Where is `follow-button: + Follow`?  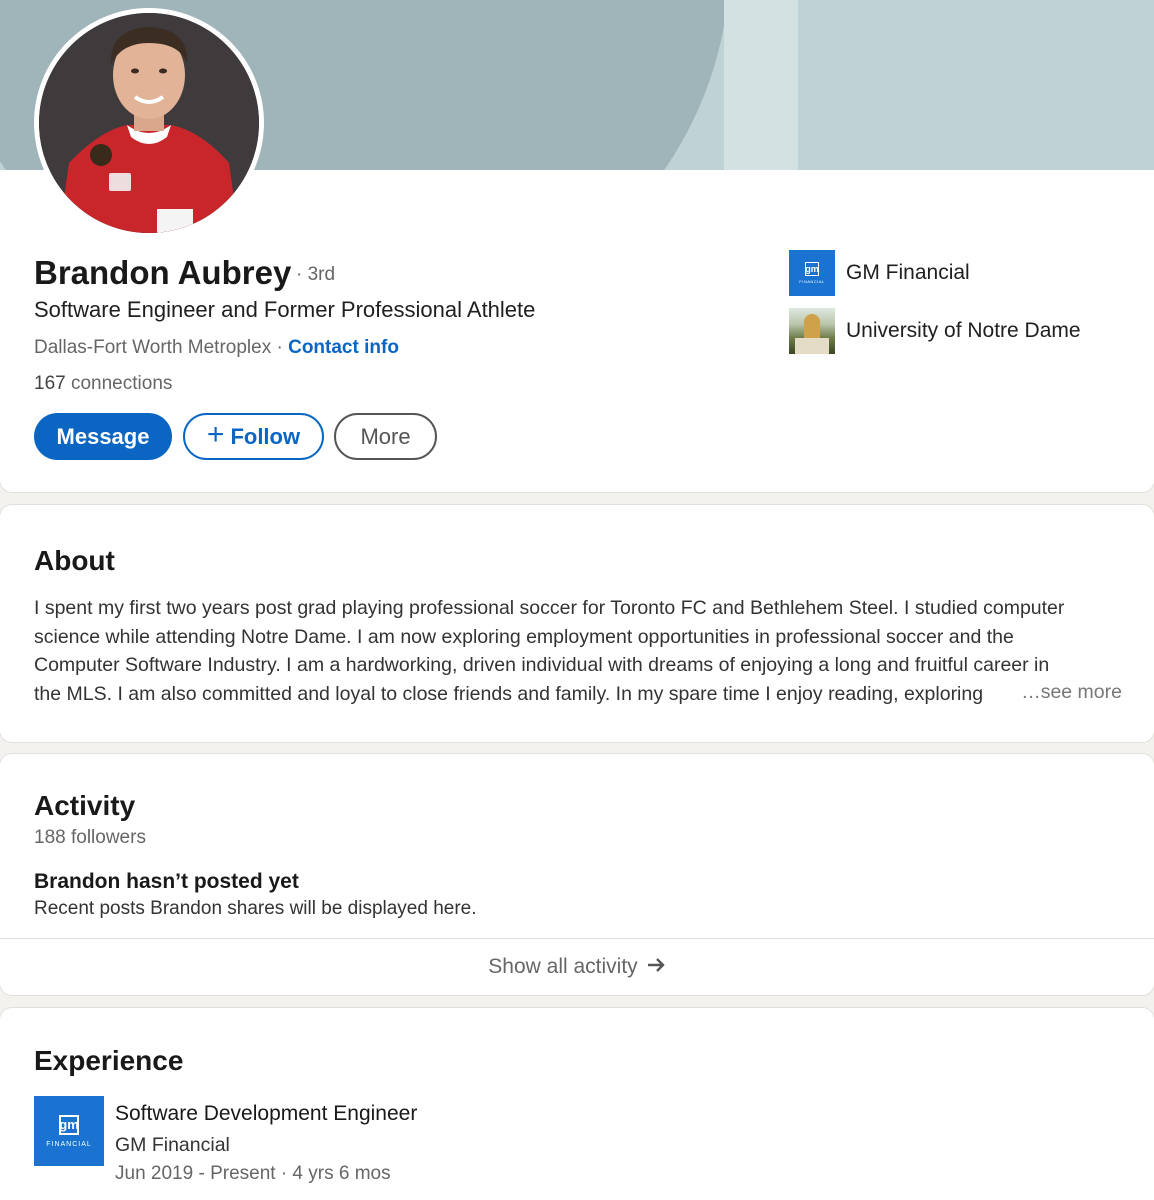
follow-button: + Follow is located at coordinates (253, 436).